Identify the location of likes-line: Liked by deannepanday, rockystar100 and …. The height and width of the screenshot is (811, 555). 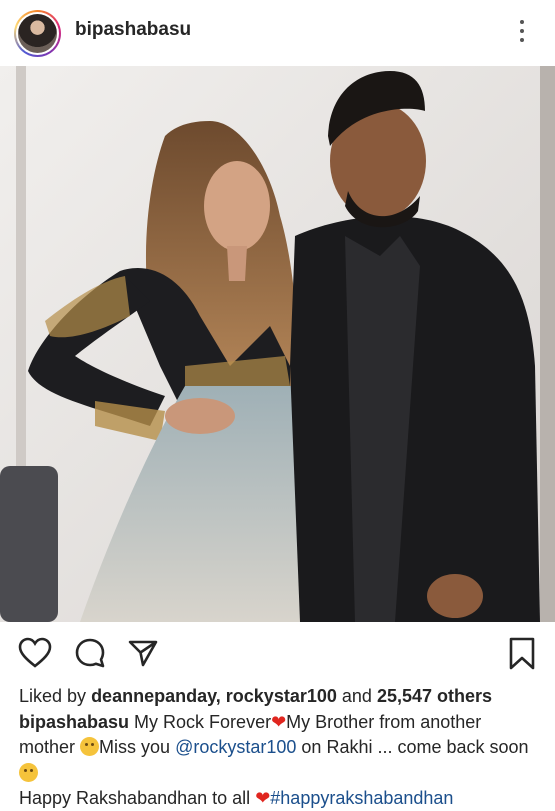
(279, 697).